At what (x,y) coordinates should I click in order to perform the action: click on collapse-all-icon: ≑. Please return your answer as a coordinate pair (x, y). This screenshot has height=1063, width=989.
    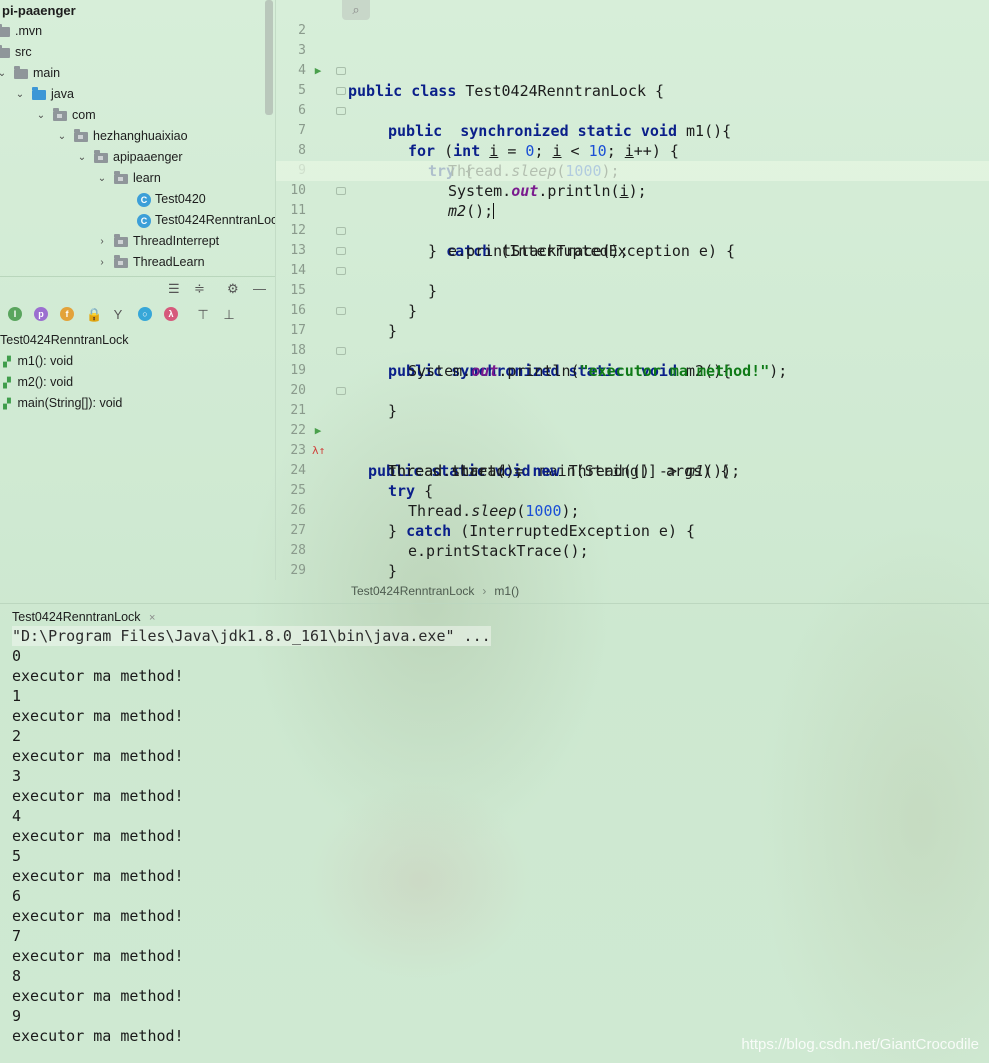
    Looking at the image, I should click on (199, 289).